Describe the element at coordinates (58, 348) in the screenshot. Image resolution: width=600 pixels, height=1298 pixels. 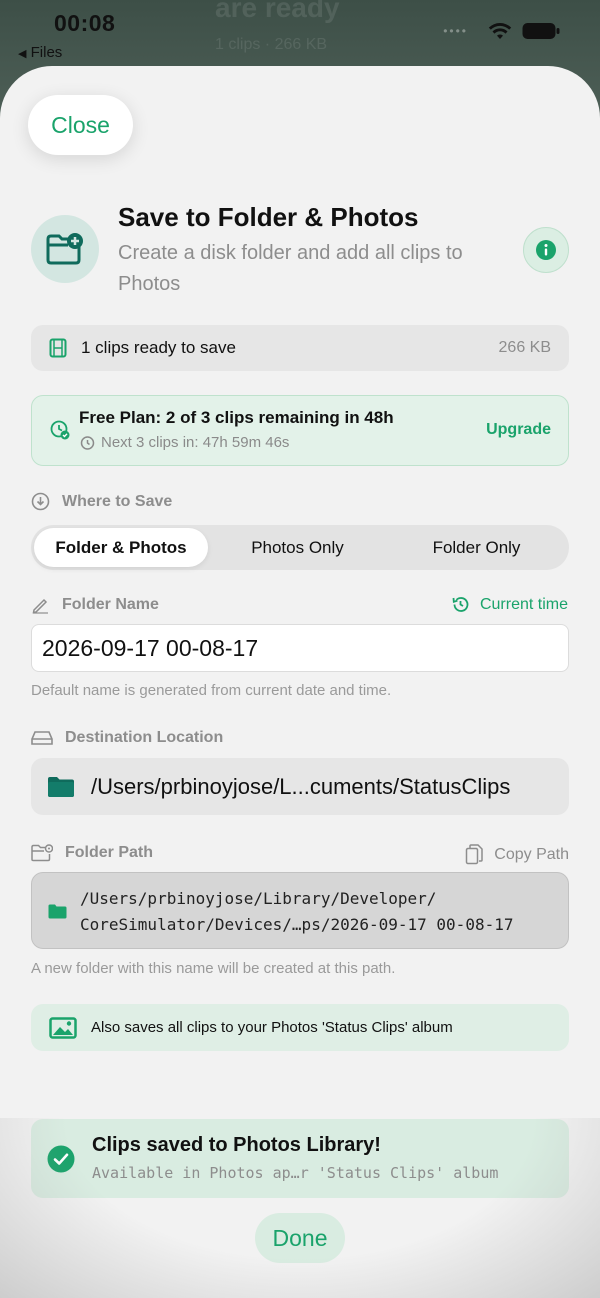
I see `film-strip-icon` at that location.